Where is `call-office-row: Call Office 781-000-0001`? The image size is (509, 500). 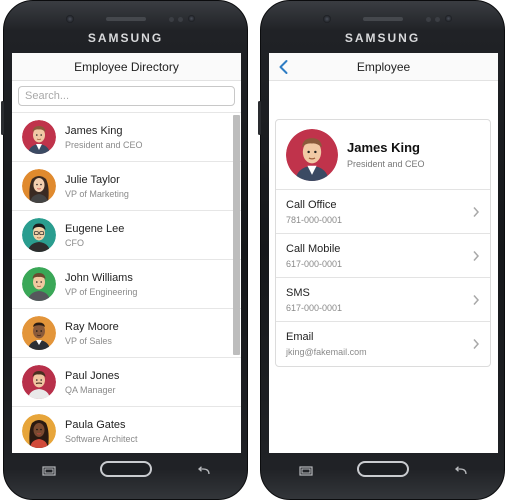
call-office-row: Call Office 781-000-0001 is located at coordinates (383, 212).